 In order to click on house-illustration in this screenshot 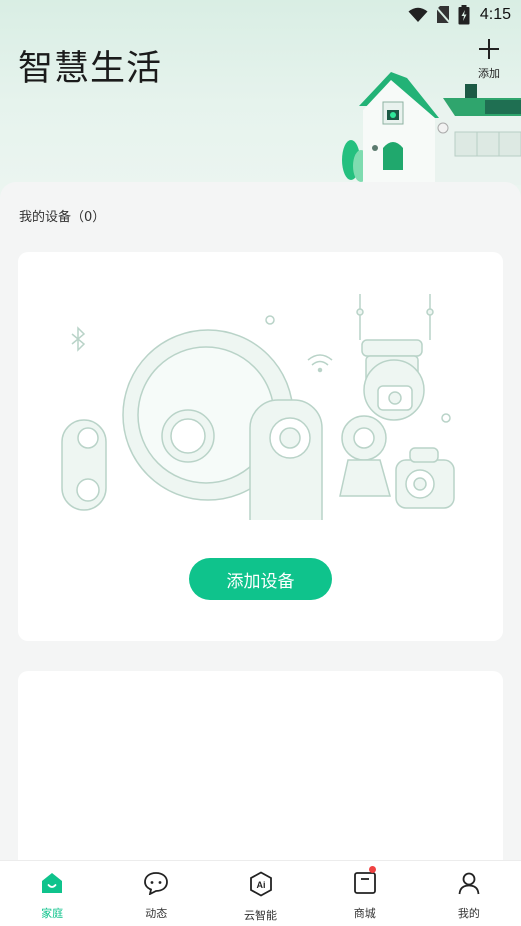, I will do `click(428, 122)`.